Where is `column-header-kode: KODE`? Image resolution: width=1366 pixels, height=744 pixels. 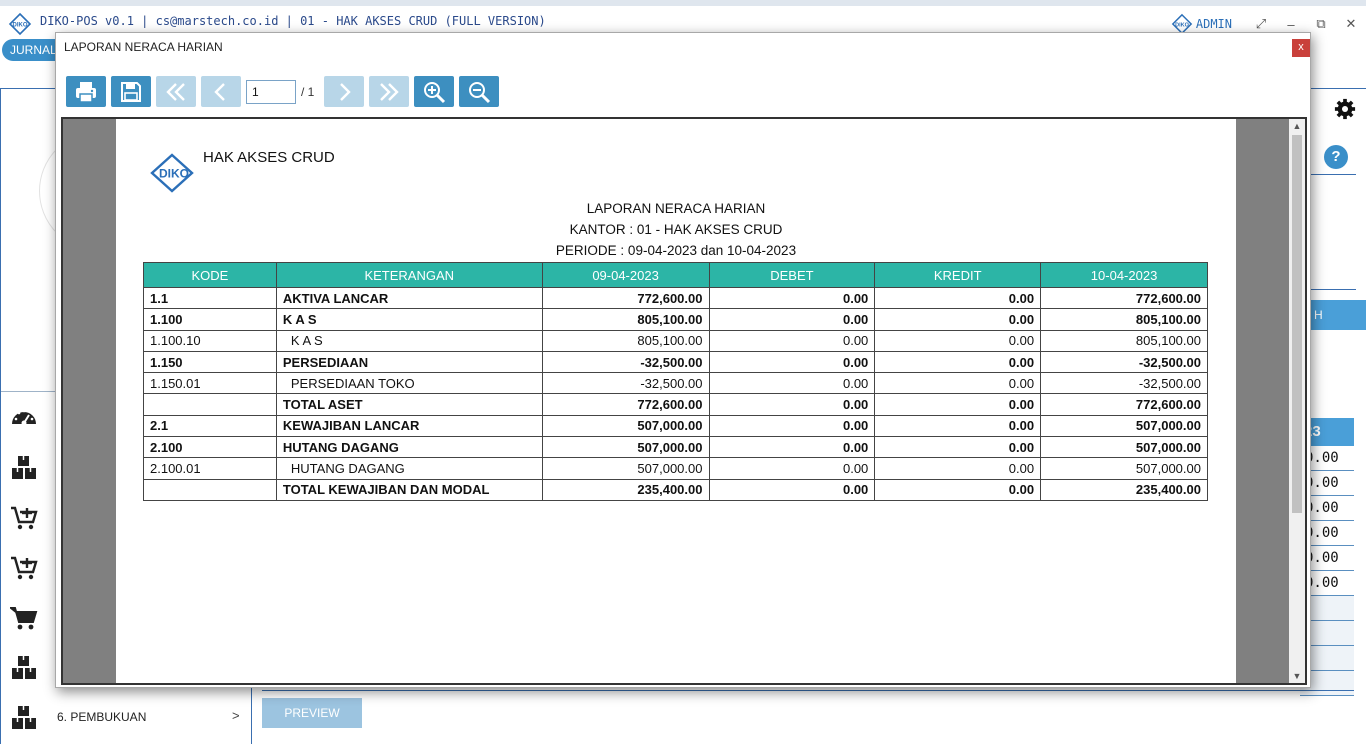
column-header-kode: KODE is located at coordinates (210, 275).